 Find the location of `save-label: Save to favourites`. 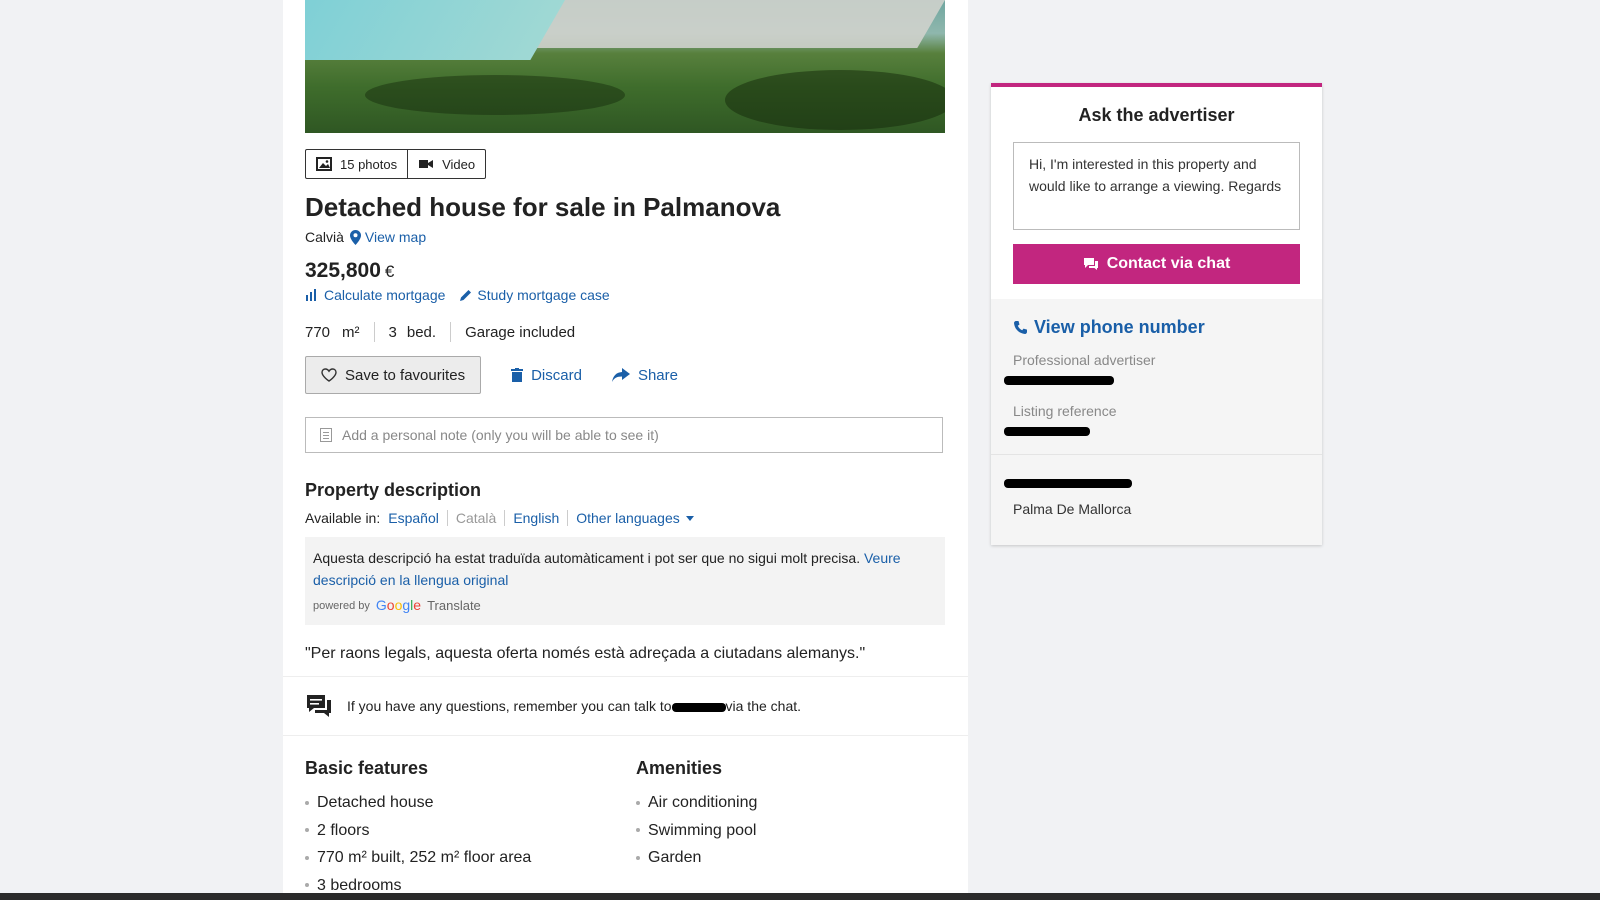

save-label: Save to favourites is located at coordinates (405, 375).